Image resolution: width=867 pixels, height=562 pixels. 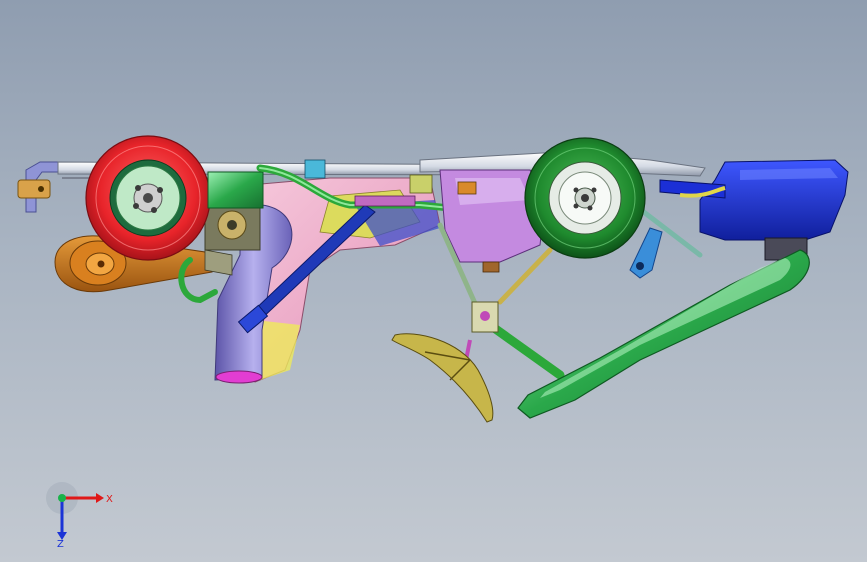 I want to click on x-axis-label: X, so click(x=109, y=499).